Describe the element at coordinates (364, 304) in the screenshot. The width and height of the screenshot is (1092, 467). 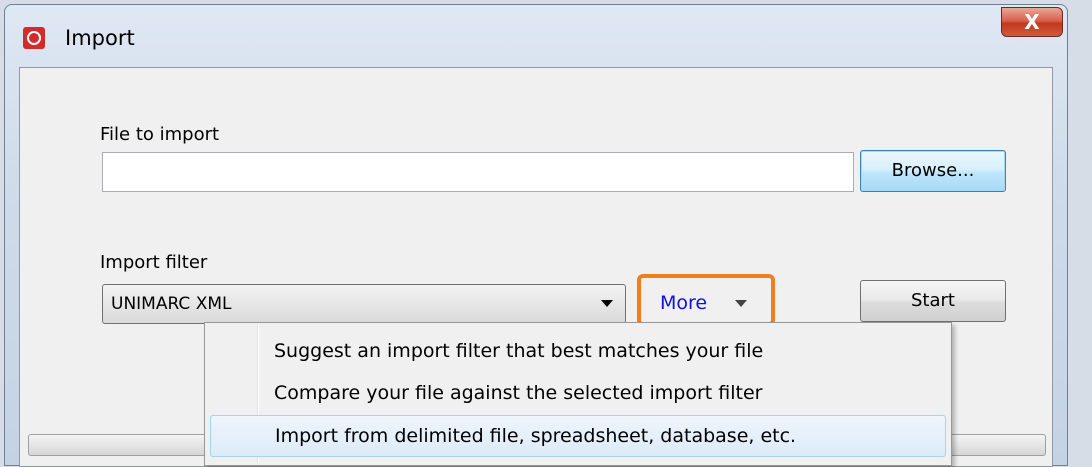
I see `import-filter-select: UNIMARC XML` at that location.